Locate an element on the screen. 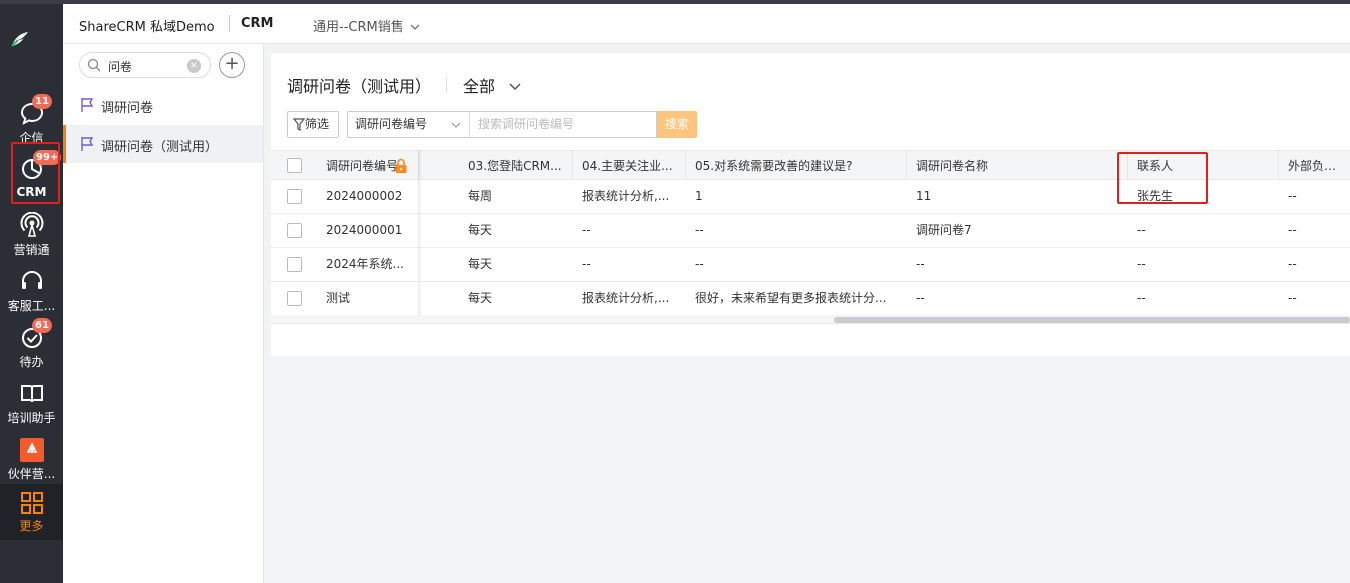 The image size is (1350, 583). title-divider is located at coordinates (446, 85).